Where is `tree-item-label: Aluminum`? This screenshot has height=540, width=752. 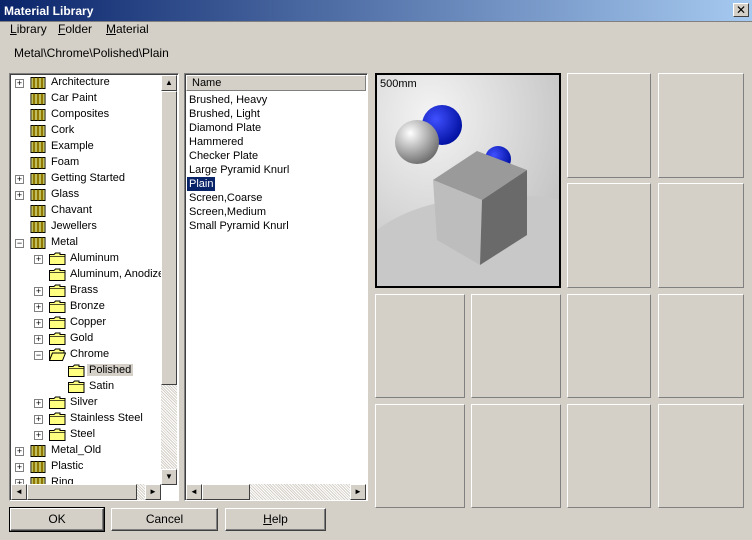 tree-item-label: Aluminum is located at coordinates (94, 258).